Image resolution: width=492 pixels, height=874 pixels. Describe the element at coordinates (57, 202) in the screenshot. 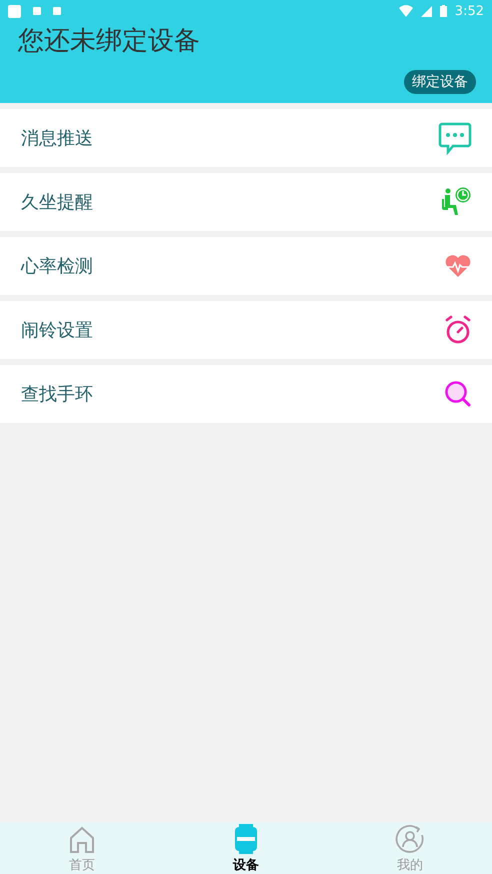

I see `menu-label: 久坐提醒` at that location.